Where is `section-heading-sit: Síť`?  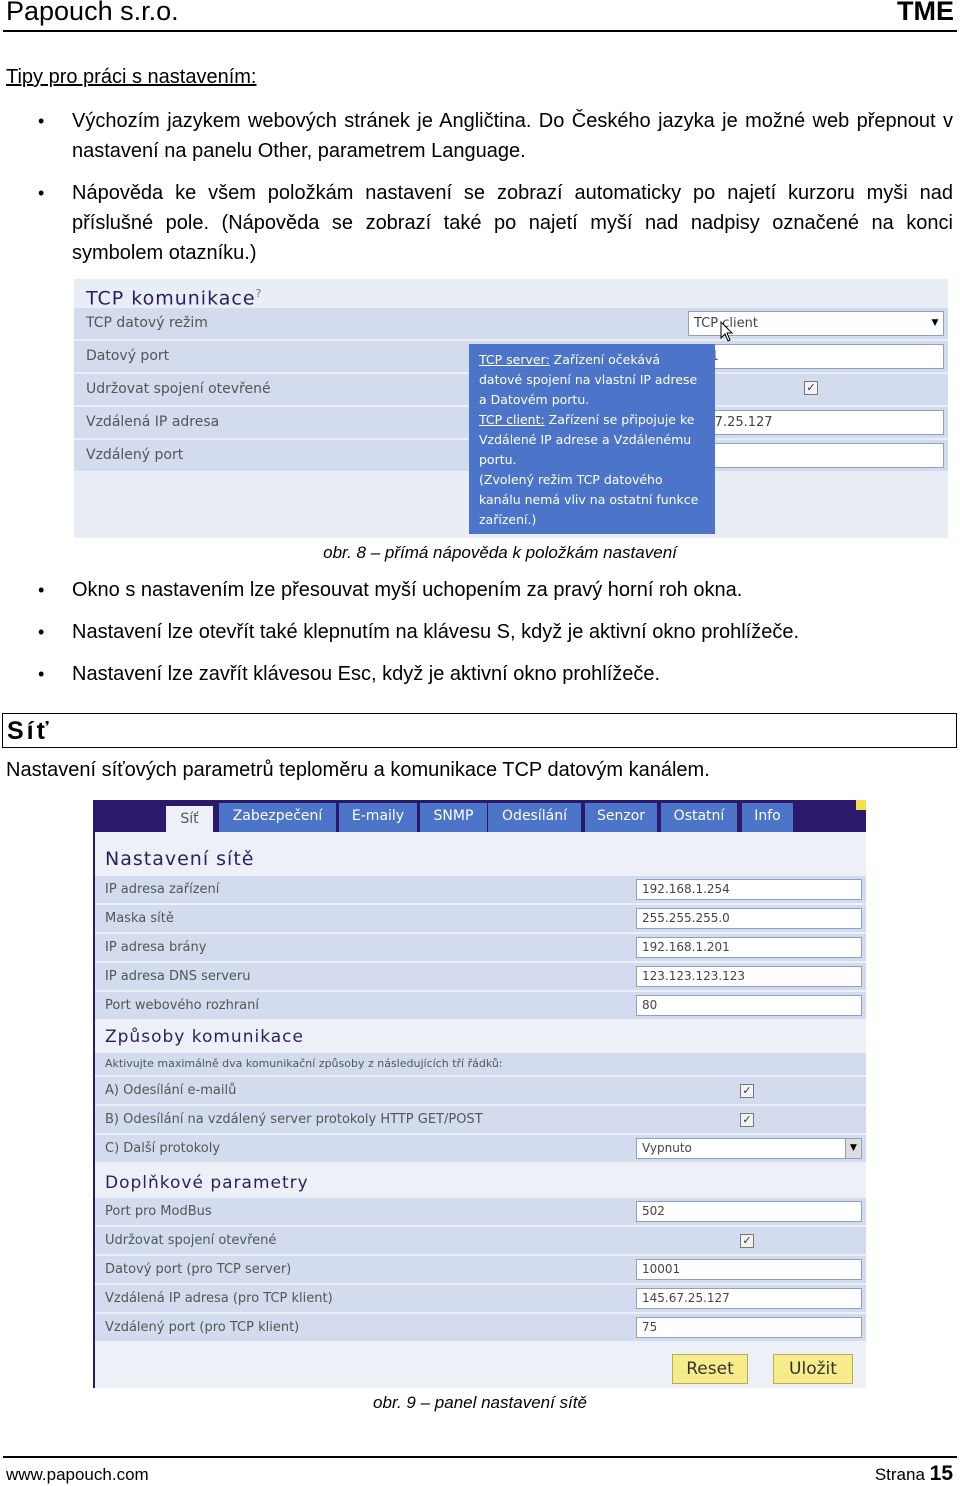 section-heading-sit: Síť is located at coordinates (479, 730).